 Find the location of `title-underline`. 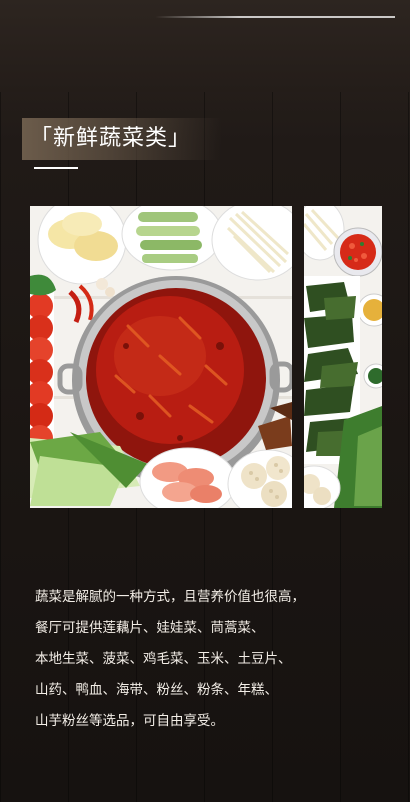

title-underline is located at coordinates (56, 168).